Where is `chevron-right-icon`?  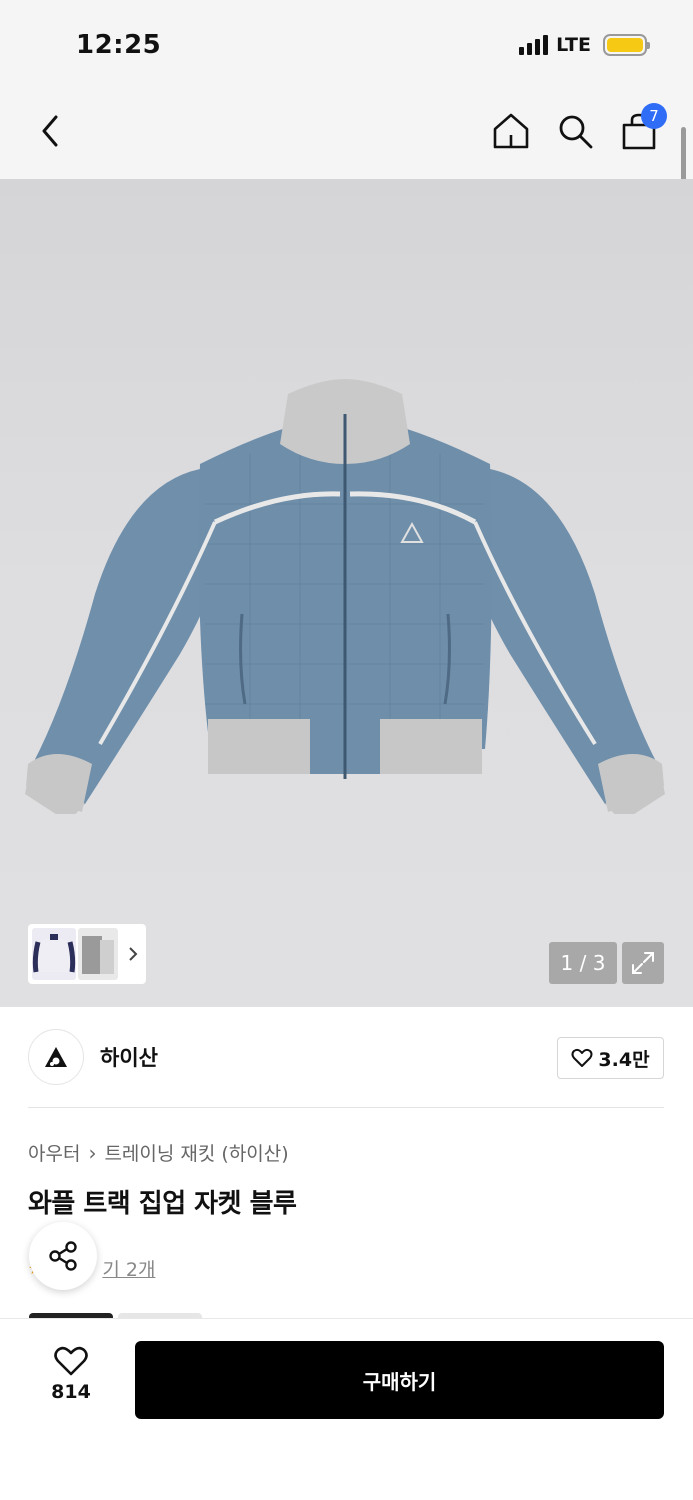
chevron-right-icon is located at coordinates (133, 954).